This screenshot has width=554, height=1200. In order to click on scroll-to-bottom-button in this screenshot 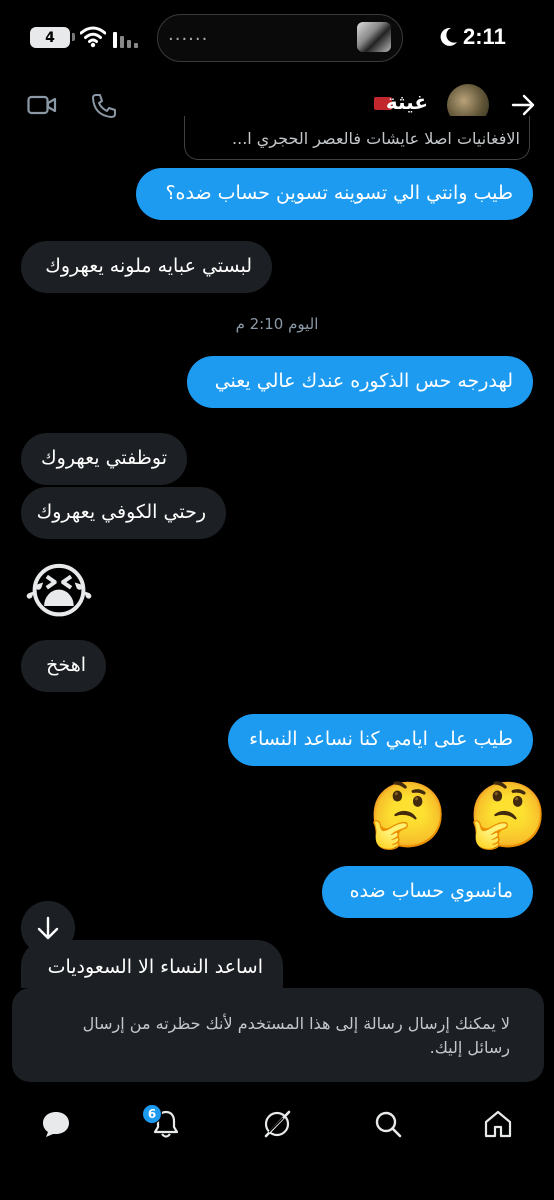, I will do `click(48, 928)`.